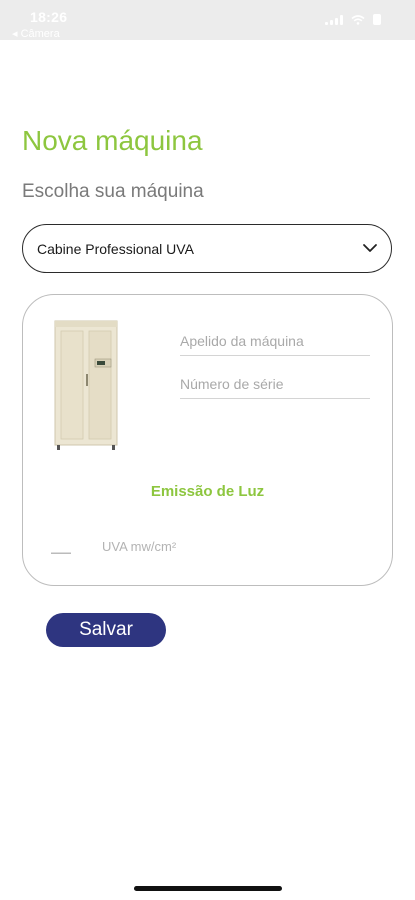 The height and width of the screenshot is (900, 415). Describe the element at coordinates (106, 630) in the screenshot. I see `save-button: Salvar` at that location.